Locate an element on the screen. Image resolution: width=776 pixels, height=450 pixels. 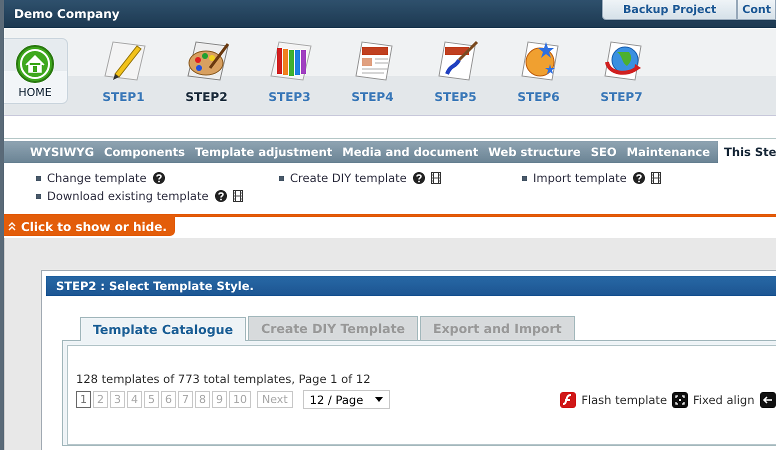
step-tab: STEP2 is located at coordinates (206, 71).